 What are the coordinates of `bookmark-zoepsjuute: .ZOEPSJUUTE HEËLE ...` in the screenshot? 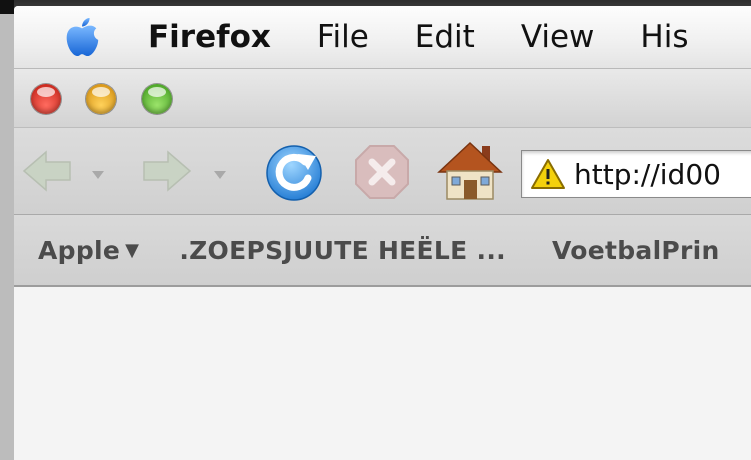 It's located at (342, 250).